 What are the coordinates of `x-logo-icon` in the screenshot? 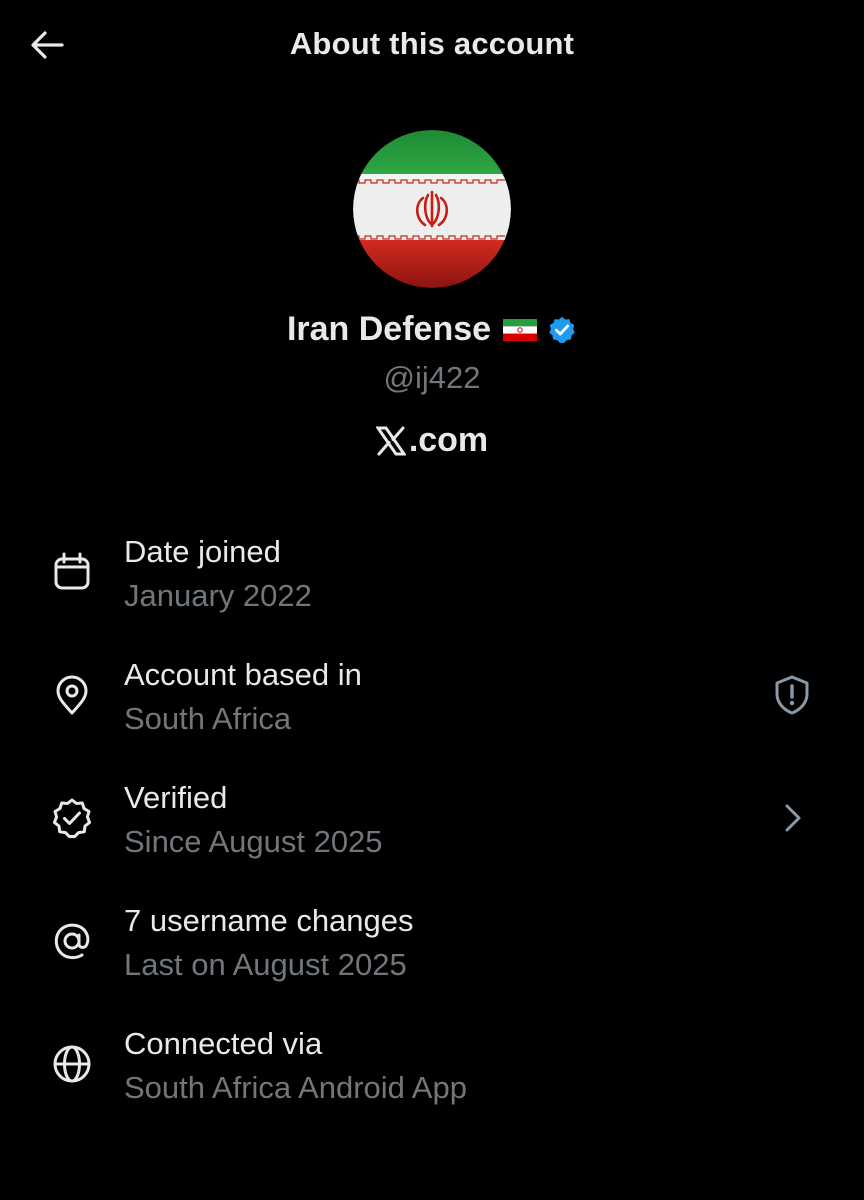 It's located at (390, 440).